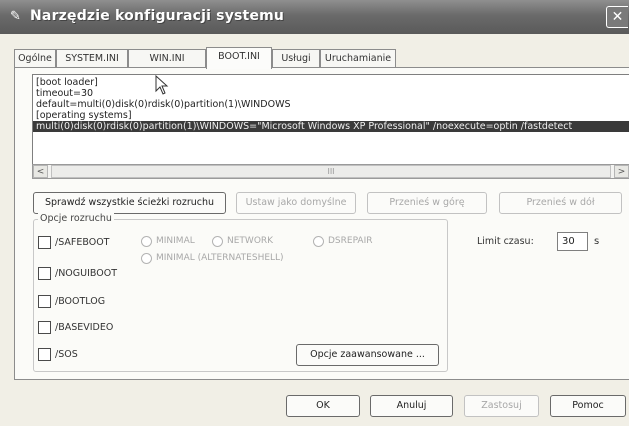 The height and width of the screenshot is (426, 629). What do you see at coordinates (162, 85) in the screenshot?
I see `mouse-cursor-icon` at bounding box center [162, 85].